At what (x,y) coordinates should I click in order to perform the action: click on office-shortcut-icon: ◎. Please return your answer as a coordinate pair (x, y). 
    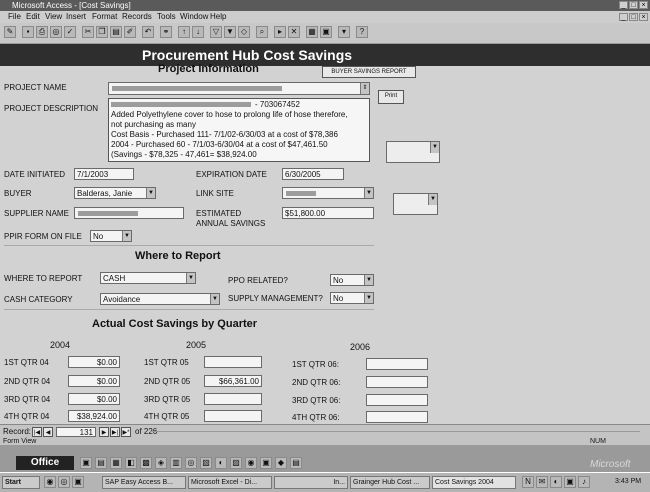
    Looking at the image, I should click on (191, 463).